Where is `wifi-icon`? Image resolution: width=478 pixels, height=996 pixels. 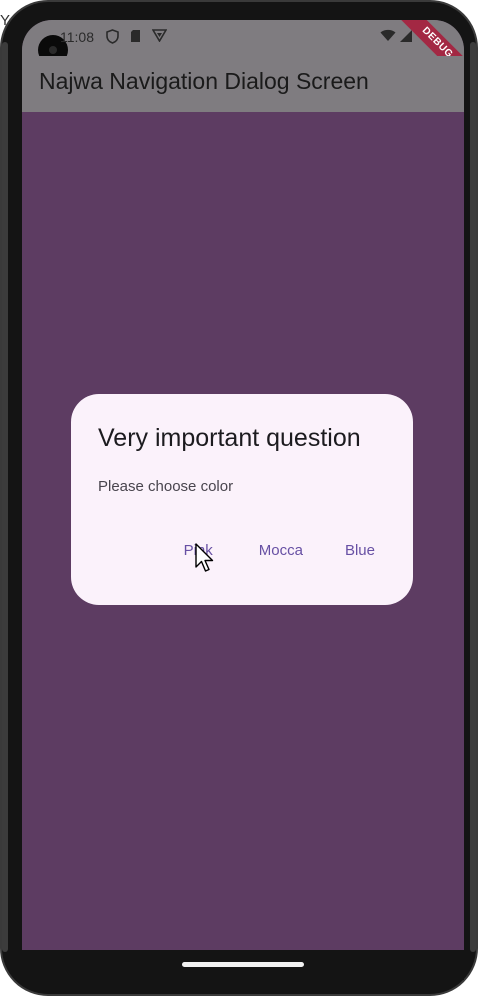
wifi-icon is located at coordinates (388, 37).